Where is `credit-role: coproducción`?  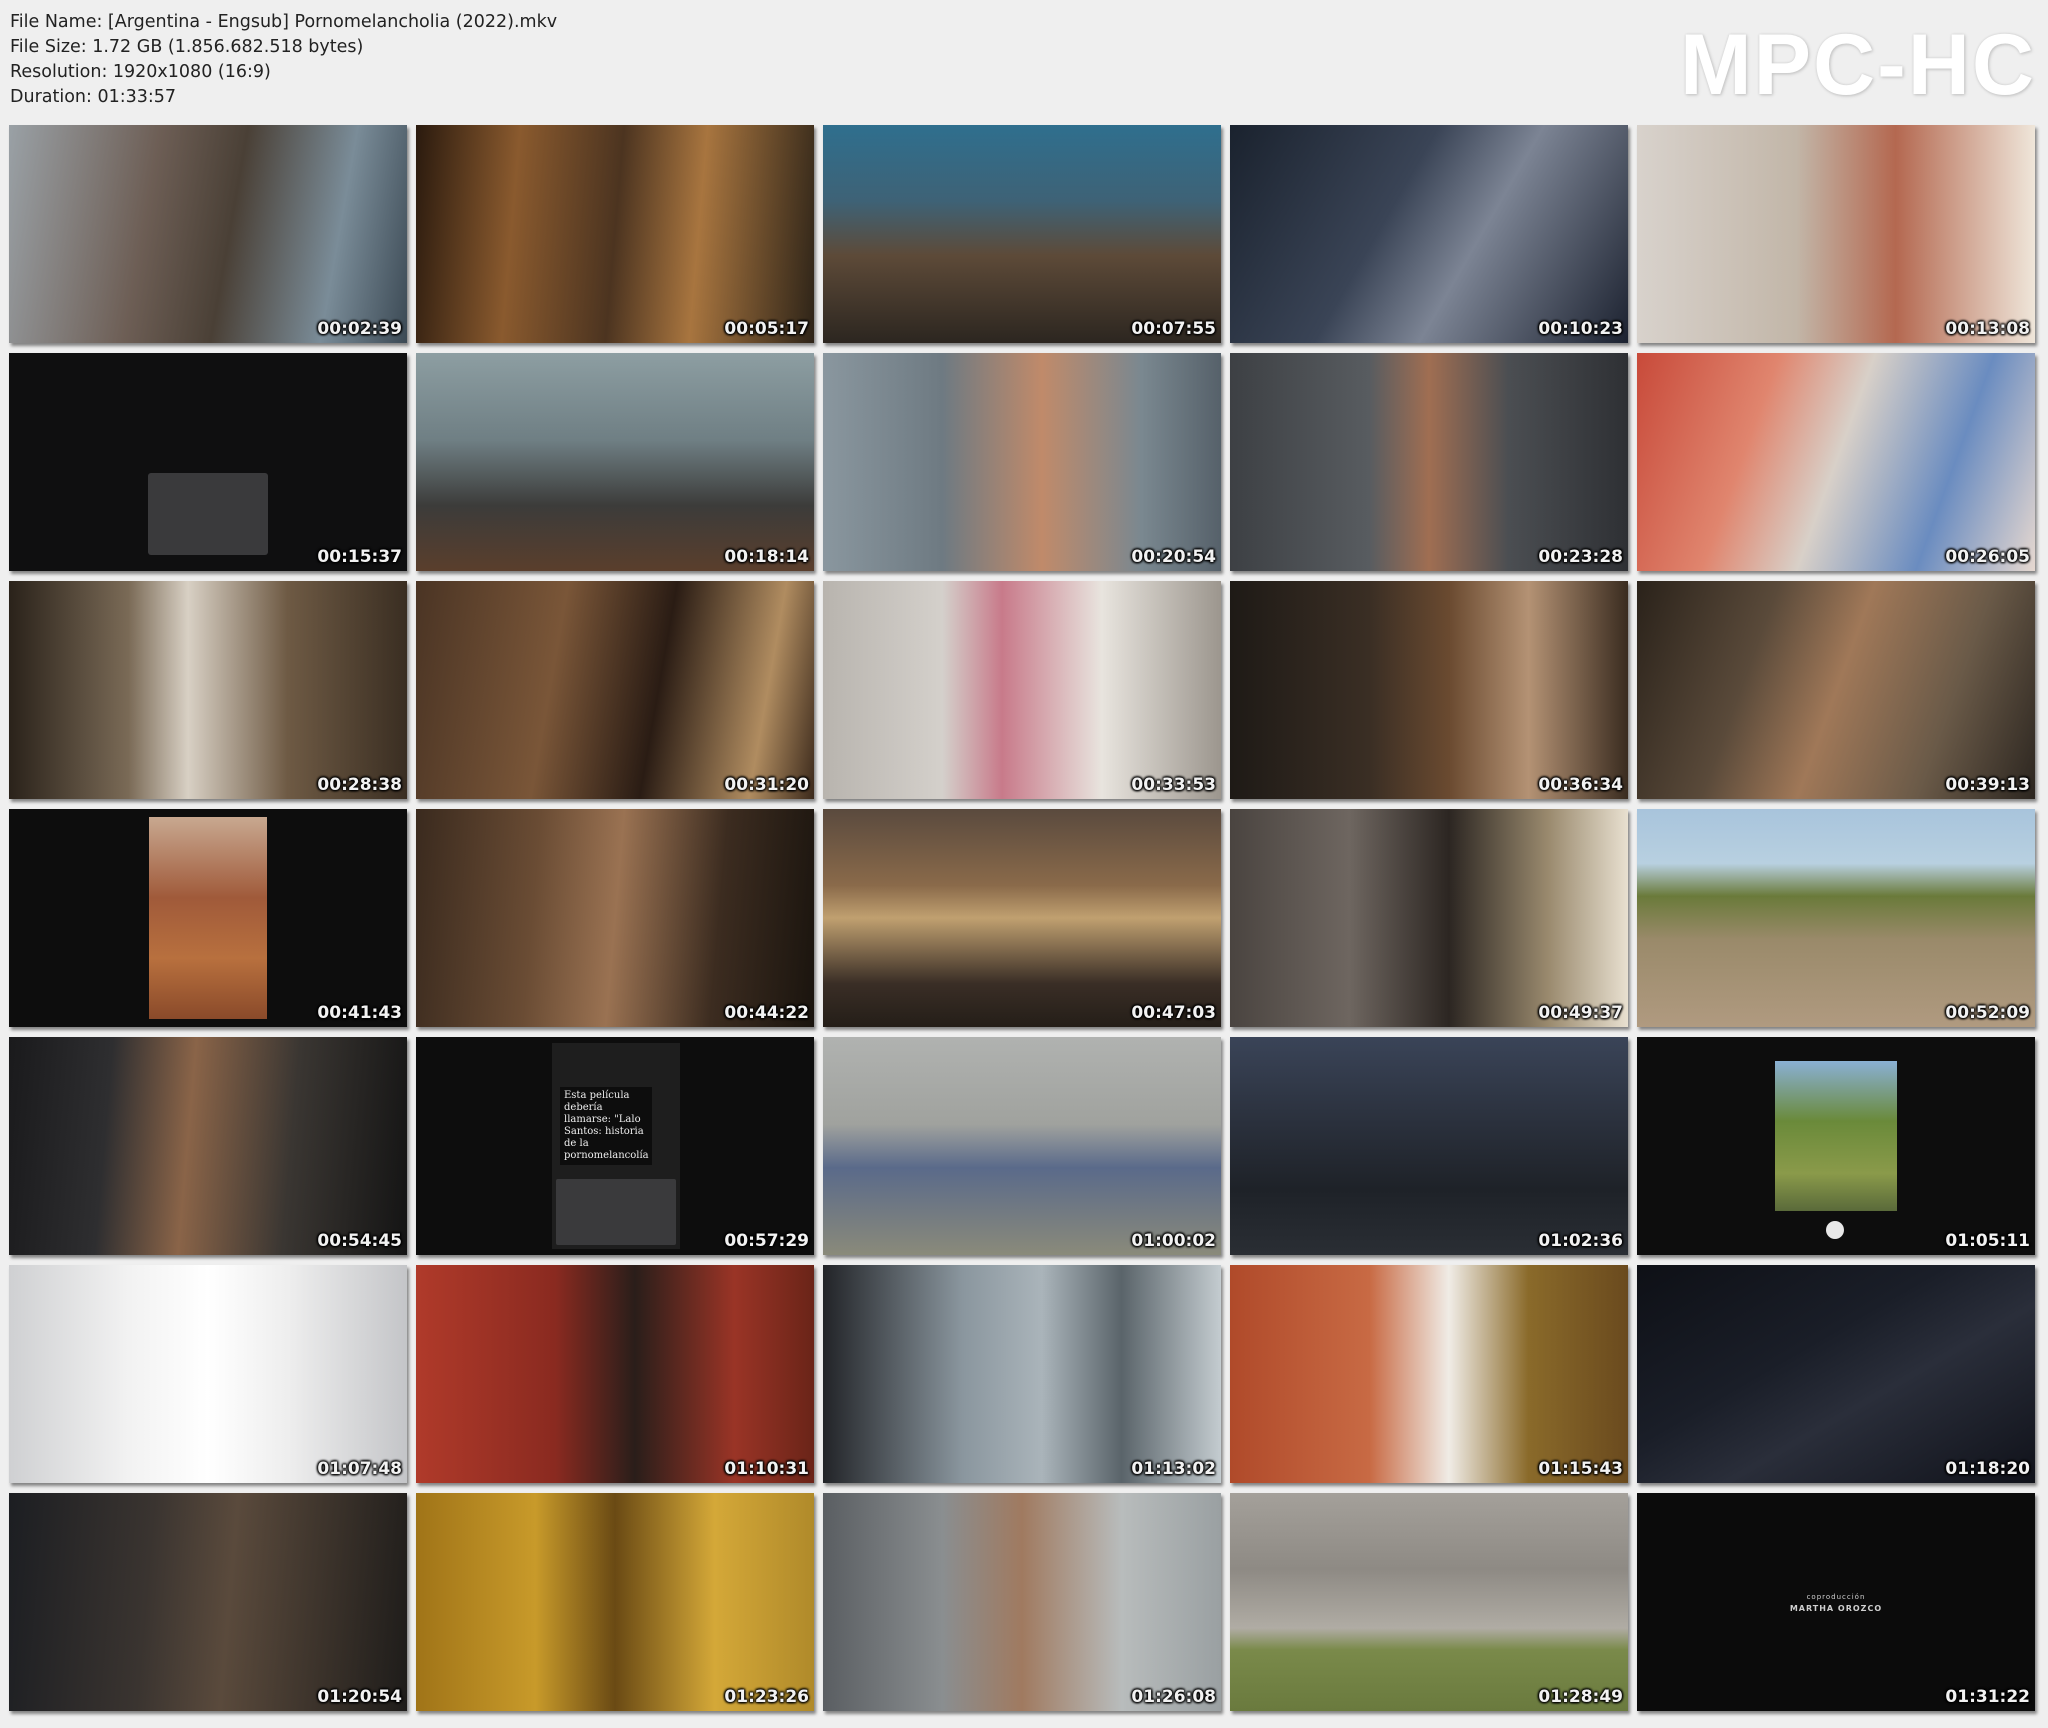 credit-role: coproducción is located at coordinates (1836, 1597).